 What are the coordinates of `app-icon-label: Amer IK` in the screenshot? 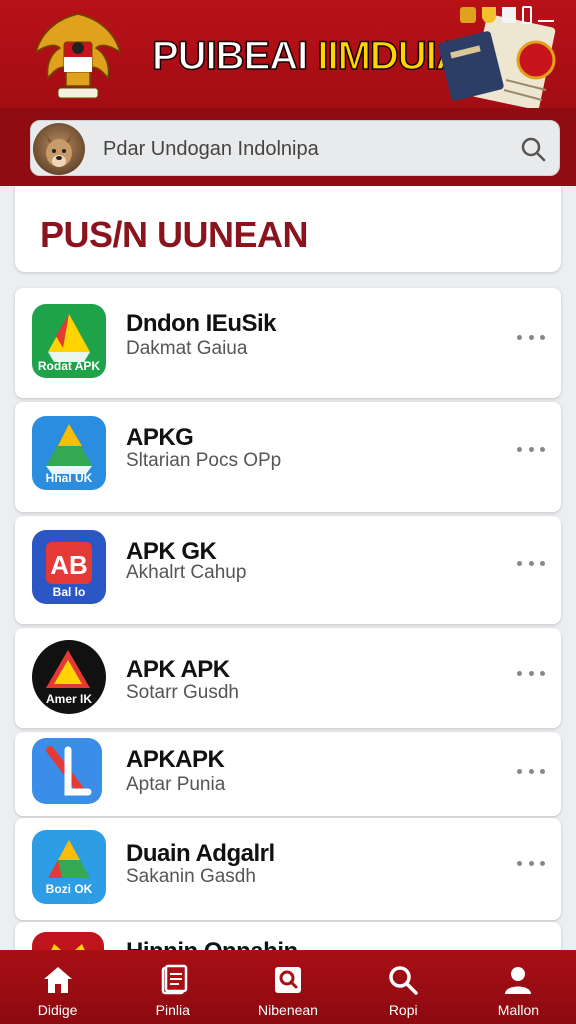 It's located at (68, 699).